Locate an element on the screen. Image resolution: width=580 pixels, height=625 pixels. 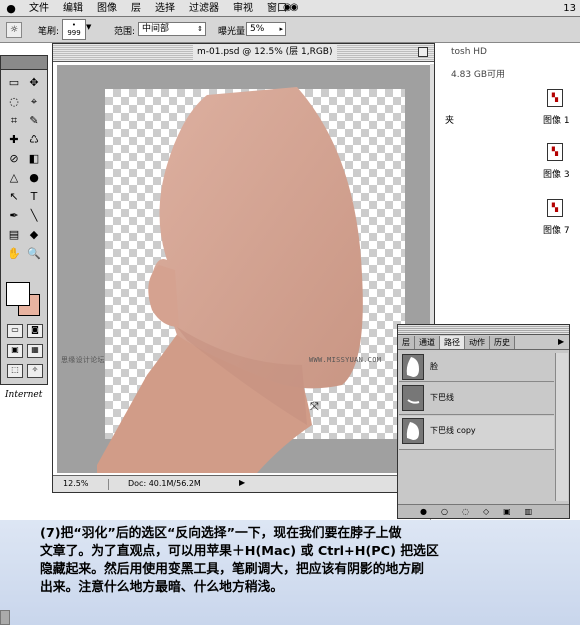
face-path-icon is located at coordinates (412, 431).